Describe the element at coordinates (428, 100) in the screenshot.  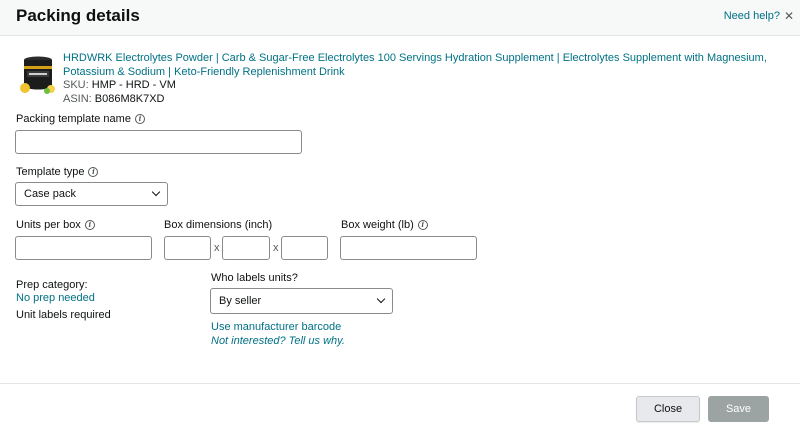
I see `asin-row: ASIN: B086M8K7XD` at that location.